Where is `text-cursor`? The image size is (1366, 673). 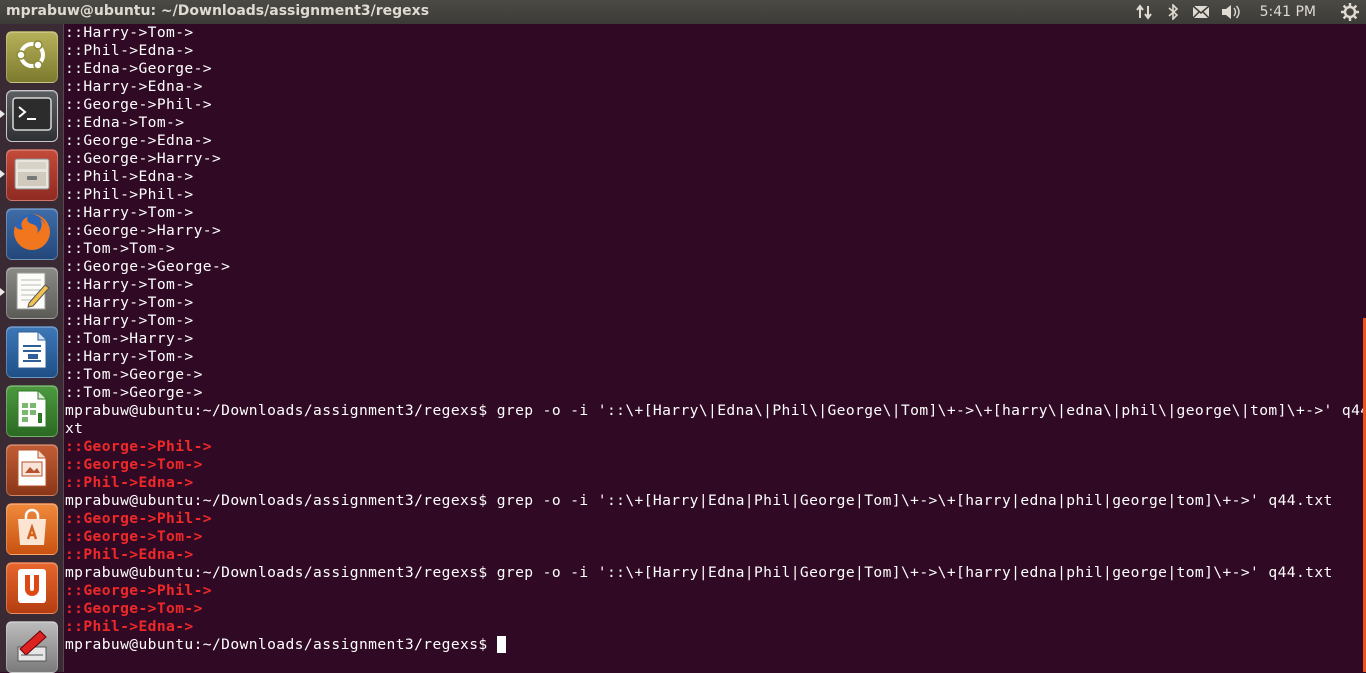 text-cursor is located at coordinates (501, 644).